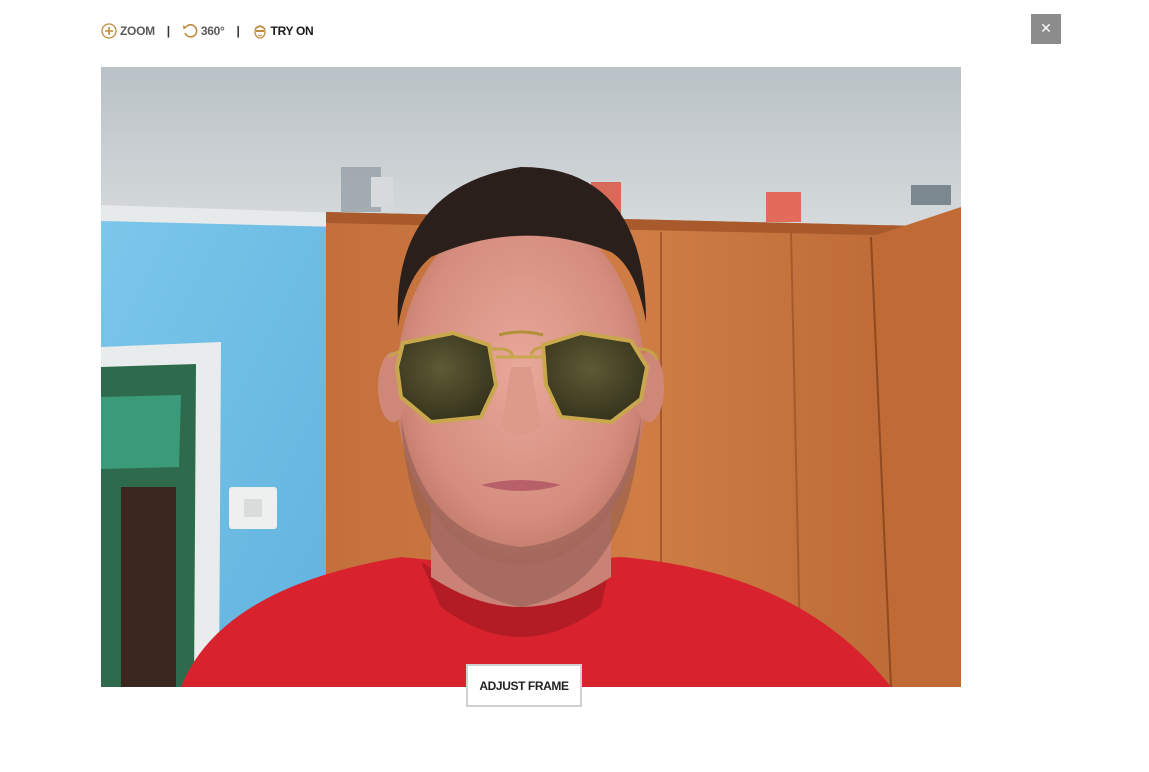  I want to click on face-icon, so click(260, 31).